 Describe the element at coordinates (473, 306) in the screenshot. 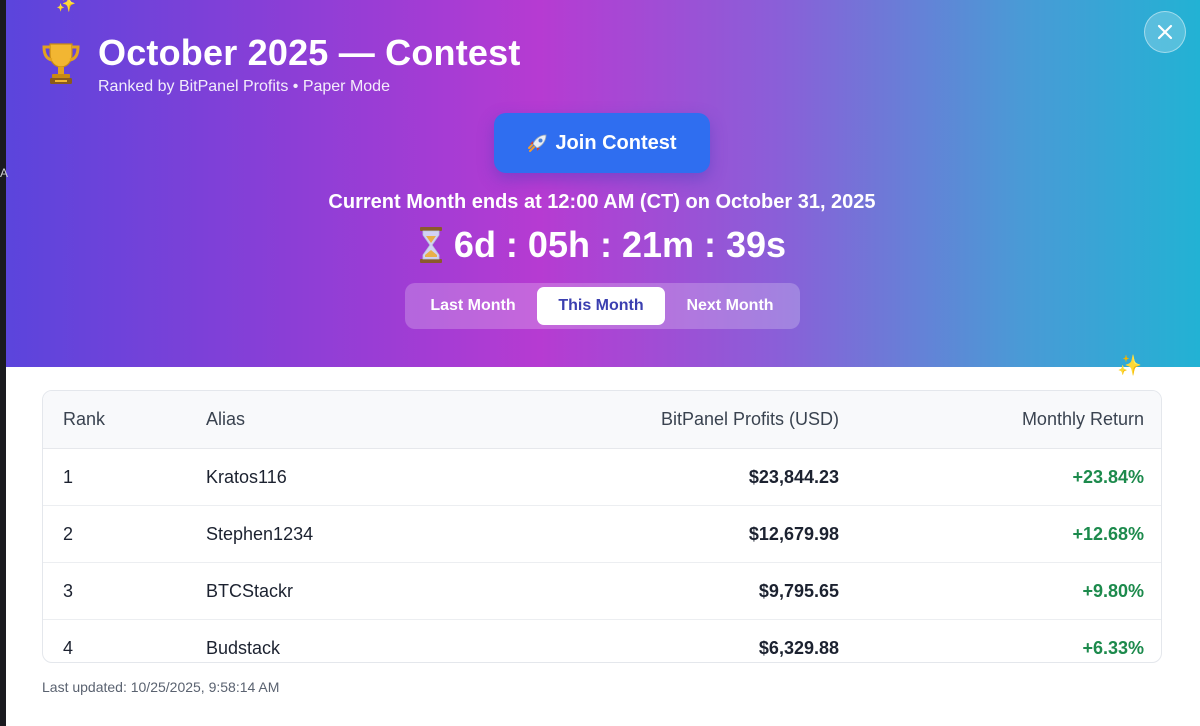

I see `tab-last-month: Last Month` at that location.